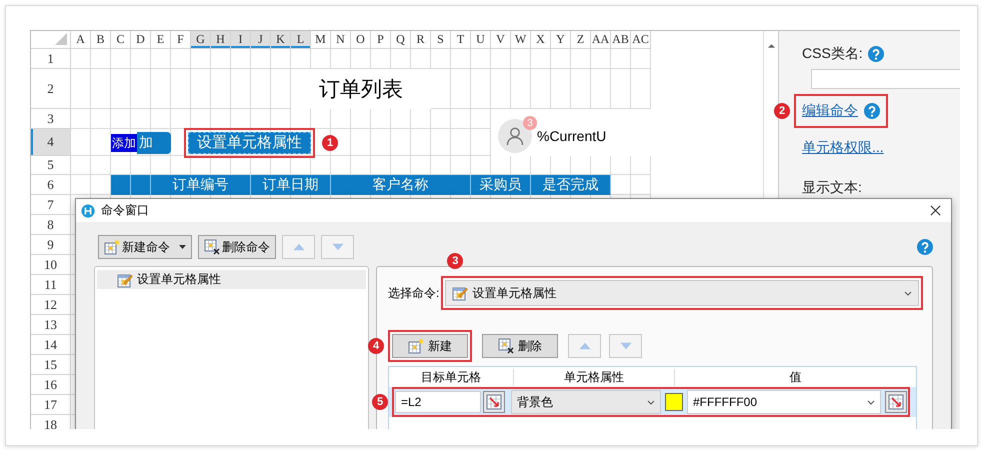 The width and height of the screenshot is (986, 455). What do you see at coordinates (421, 40) in the screenshot?
I see `column-header: R` at bounding box center [421, 40].